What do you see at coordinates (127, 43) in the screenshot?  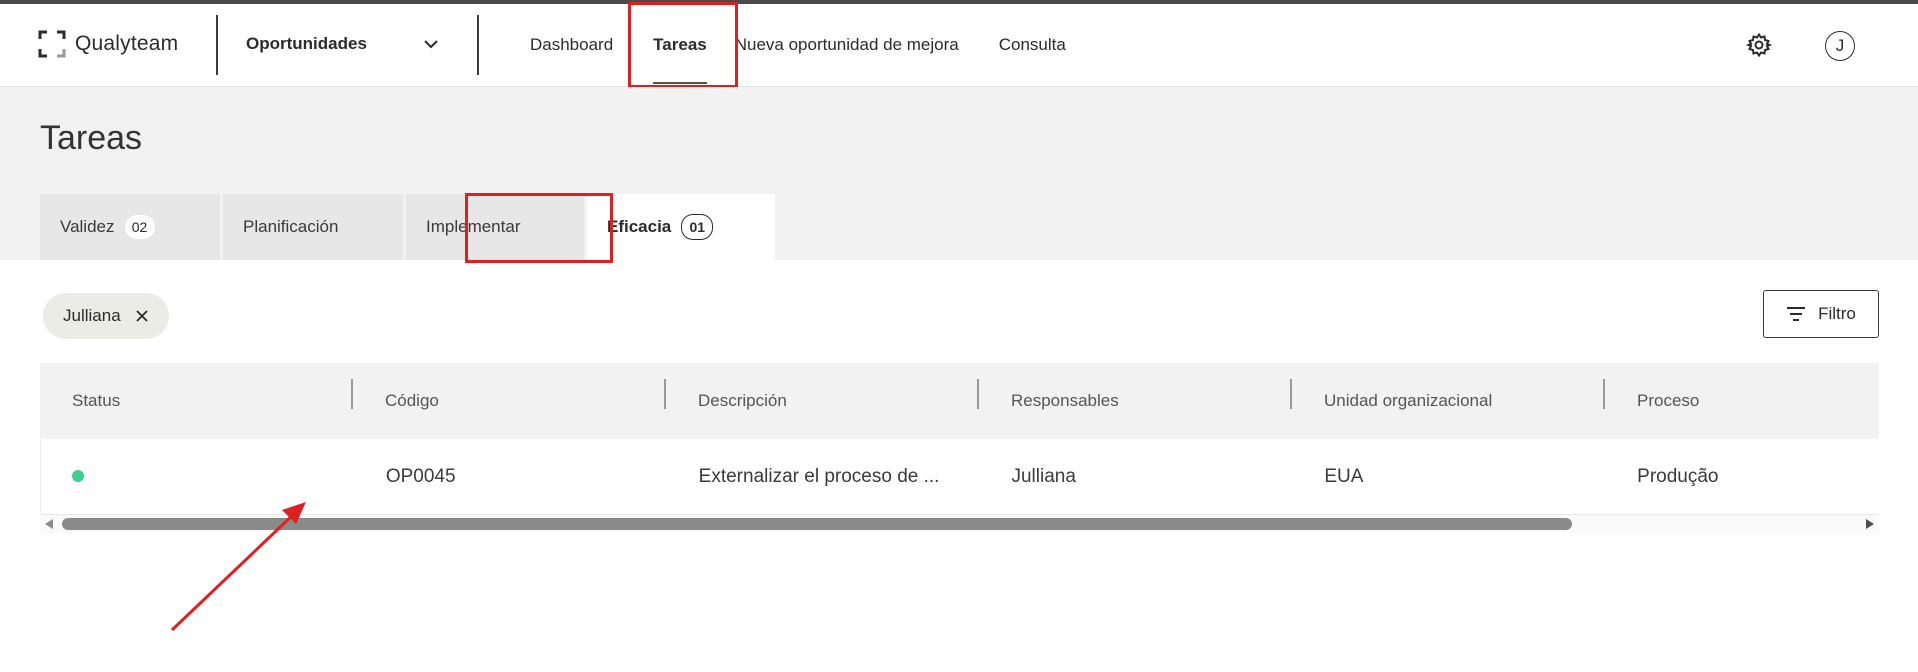 I see `logo-text: Qualyteam` at bounding box center [127, 43].